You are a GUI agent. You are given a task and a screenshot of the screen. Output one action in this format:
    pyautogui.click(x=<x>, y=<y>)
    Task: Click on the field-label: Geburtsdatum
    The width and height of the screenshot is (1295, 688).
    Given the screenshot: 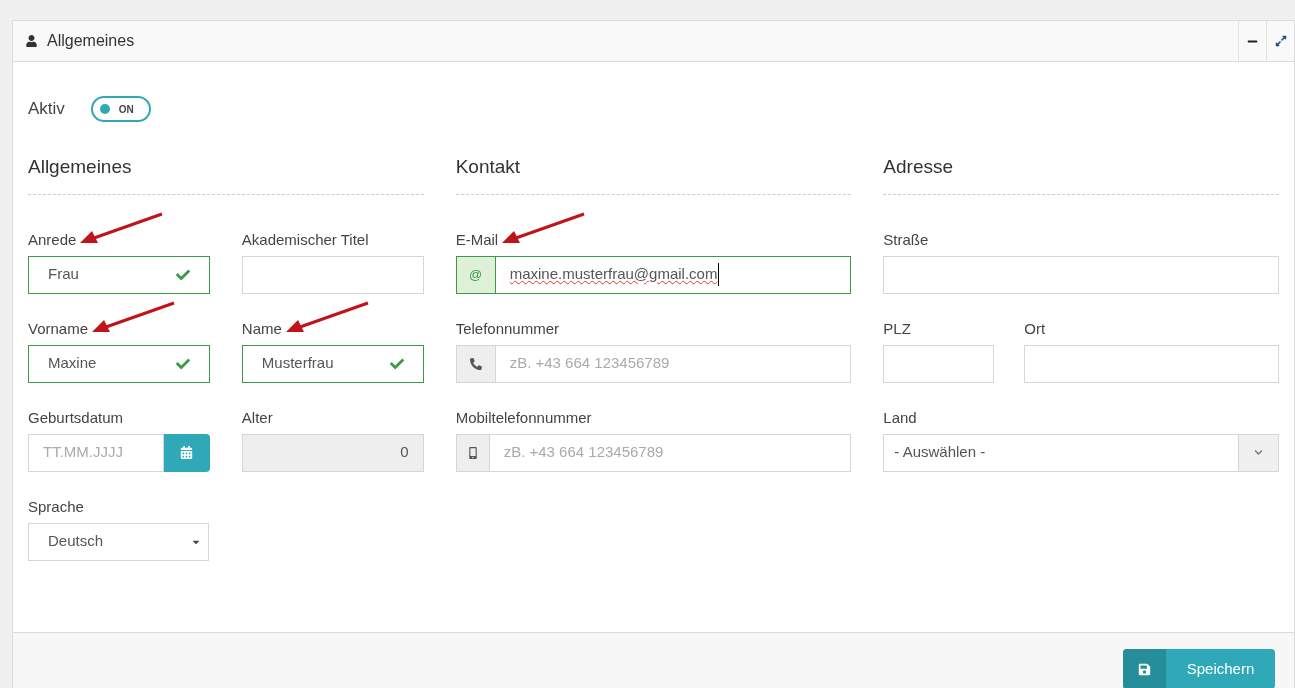 What is the action you would take?
    pyautogui.click(x=76, y=417)
    